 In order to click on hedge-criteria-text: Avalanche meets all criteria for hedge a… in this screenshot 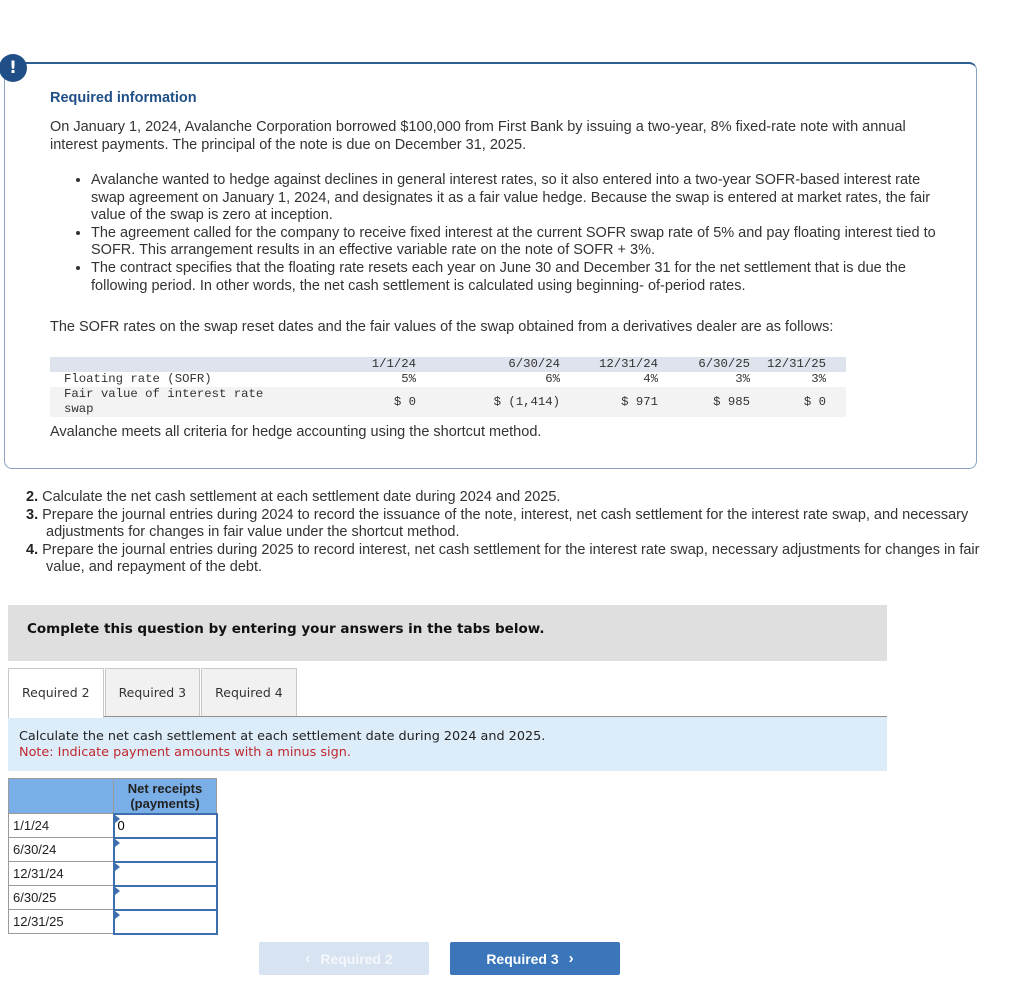, I will do `click(296, 432)`.